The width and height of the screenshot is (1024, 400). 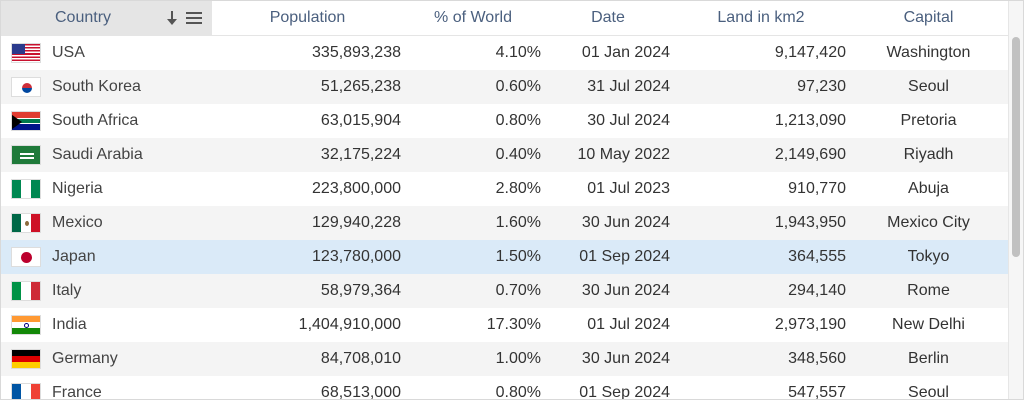 I want to click on column-header-pct-world: % of World, so click(x=473, y=18).